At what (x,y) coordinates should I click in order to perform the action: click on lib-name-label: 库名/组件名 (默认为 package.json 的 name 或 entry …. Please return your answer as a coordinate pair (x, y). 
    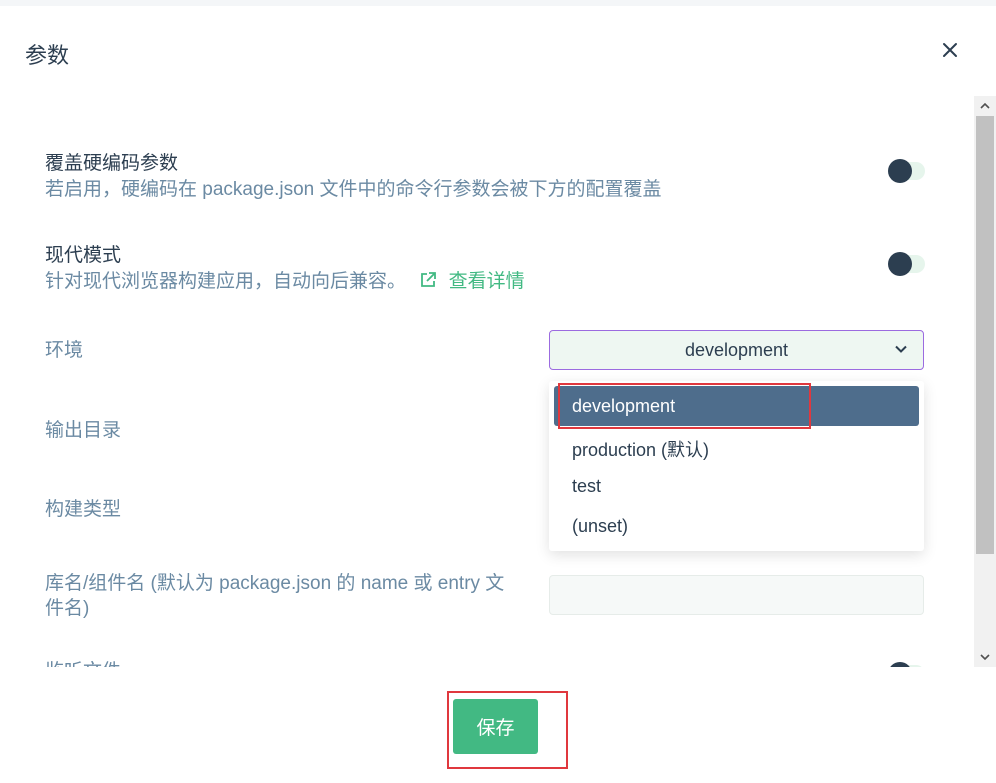
    Looking at the image, I should click on (275, 596).